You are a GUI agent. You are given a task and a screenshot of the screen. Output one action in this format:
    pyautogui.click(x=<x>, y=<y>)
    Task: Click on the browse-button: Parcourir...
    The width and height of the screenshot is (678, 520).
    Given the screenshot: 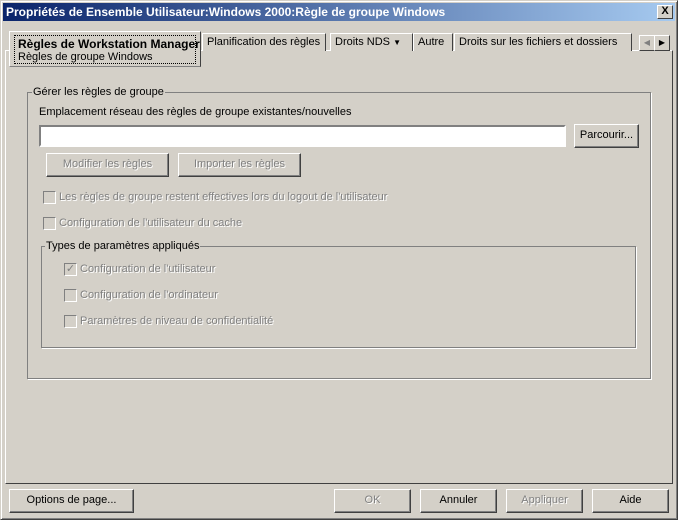 What is the action you would take?
    pyautogui.click(x=606, y=136)
    